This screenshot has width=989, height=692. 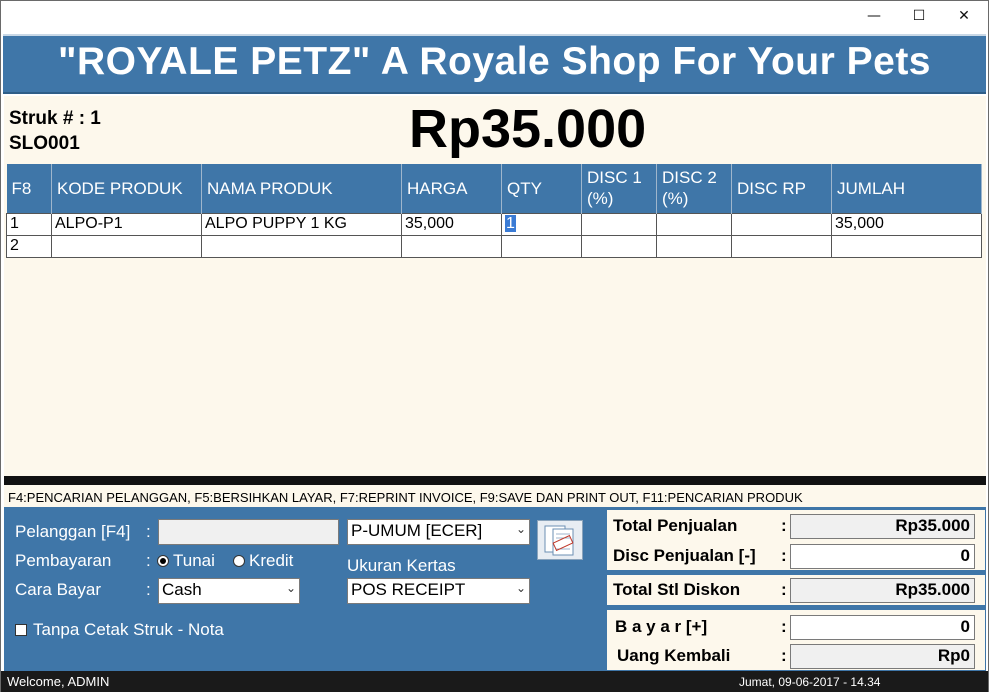 What do you see at coordinates (882, 526) in the screenshot?
I see `total-penjualan-value: Rp35.000` at bounding box center [882, 526].